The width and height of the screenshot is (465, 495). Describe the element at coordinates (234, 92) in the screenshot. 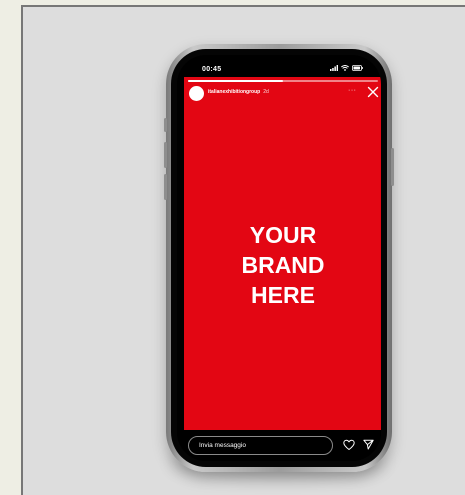

I see `username-label: italianexhibitiongroup` at that location.